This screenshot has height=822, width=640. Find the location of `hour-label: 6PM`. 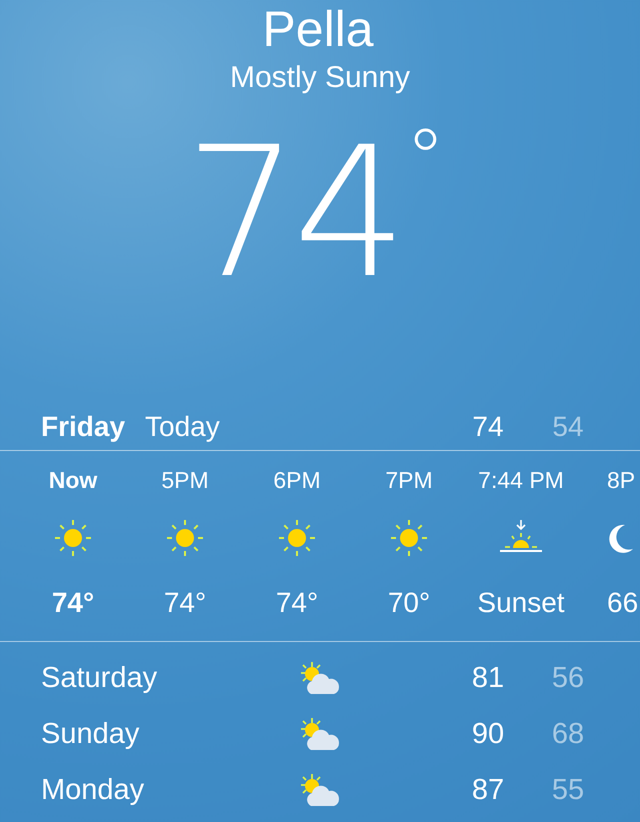

hour-label: 6PM is located at coordinates (297, 480).